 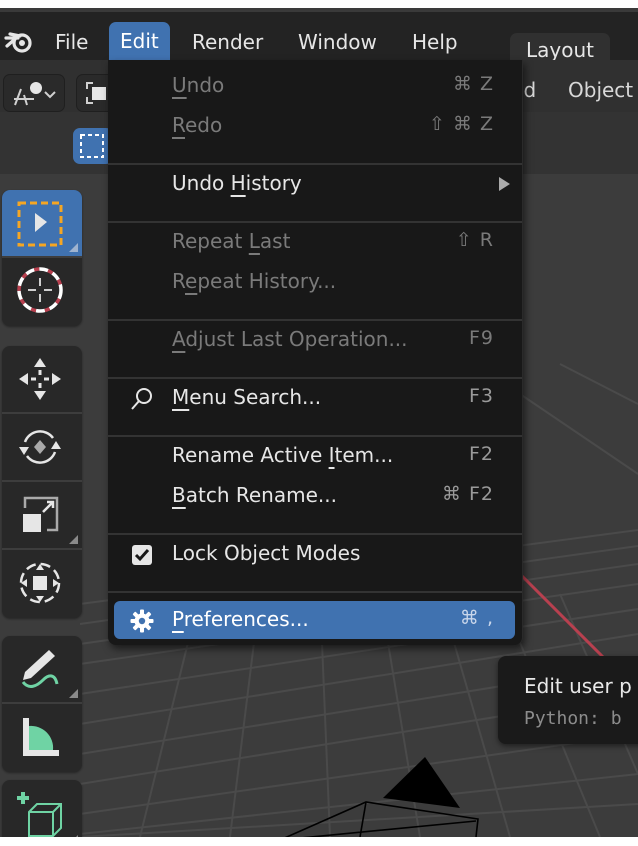 What do you see at coordinates (600, 90) in the screenshot?
I see `header-menu-object: Object` at bounding box center [600, 90].